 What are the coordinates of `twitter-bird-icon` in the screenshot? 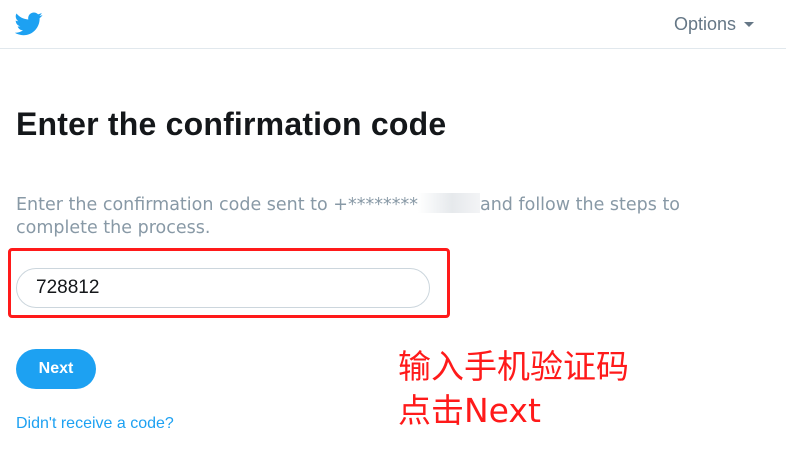 It's located at (29, 24).